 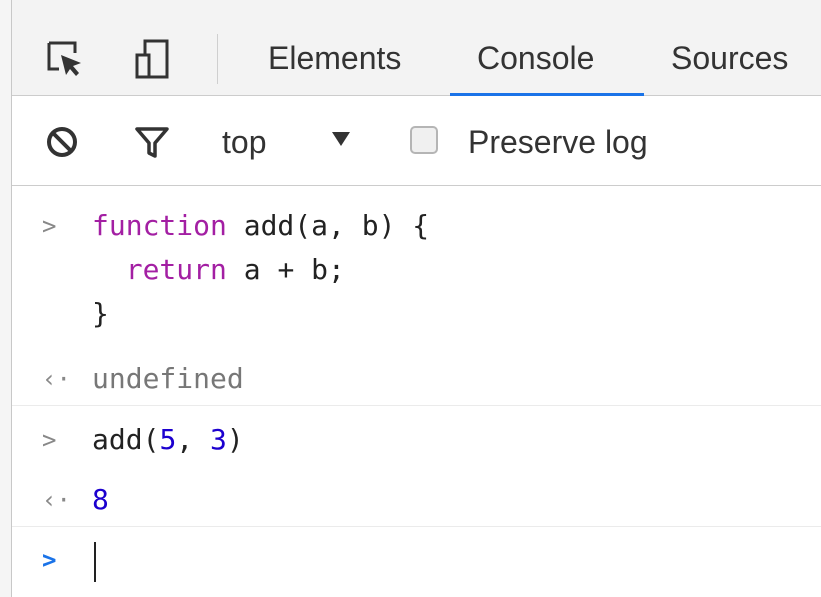 I want to click on number-literal: 3, so click(x=218, y=439).